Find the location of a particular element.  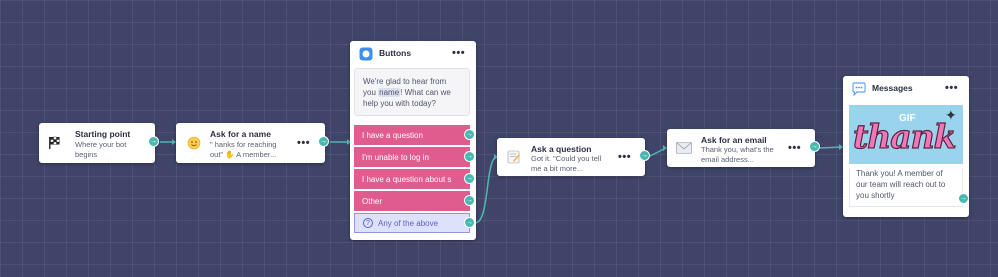

button-option-label: I have a question about s is located at coordinates (407, 179).